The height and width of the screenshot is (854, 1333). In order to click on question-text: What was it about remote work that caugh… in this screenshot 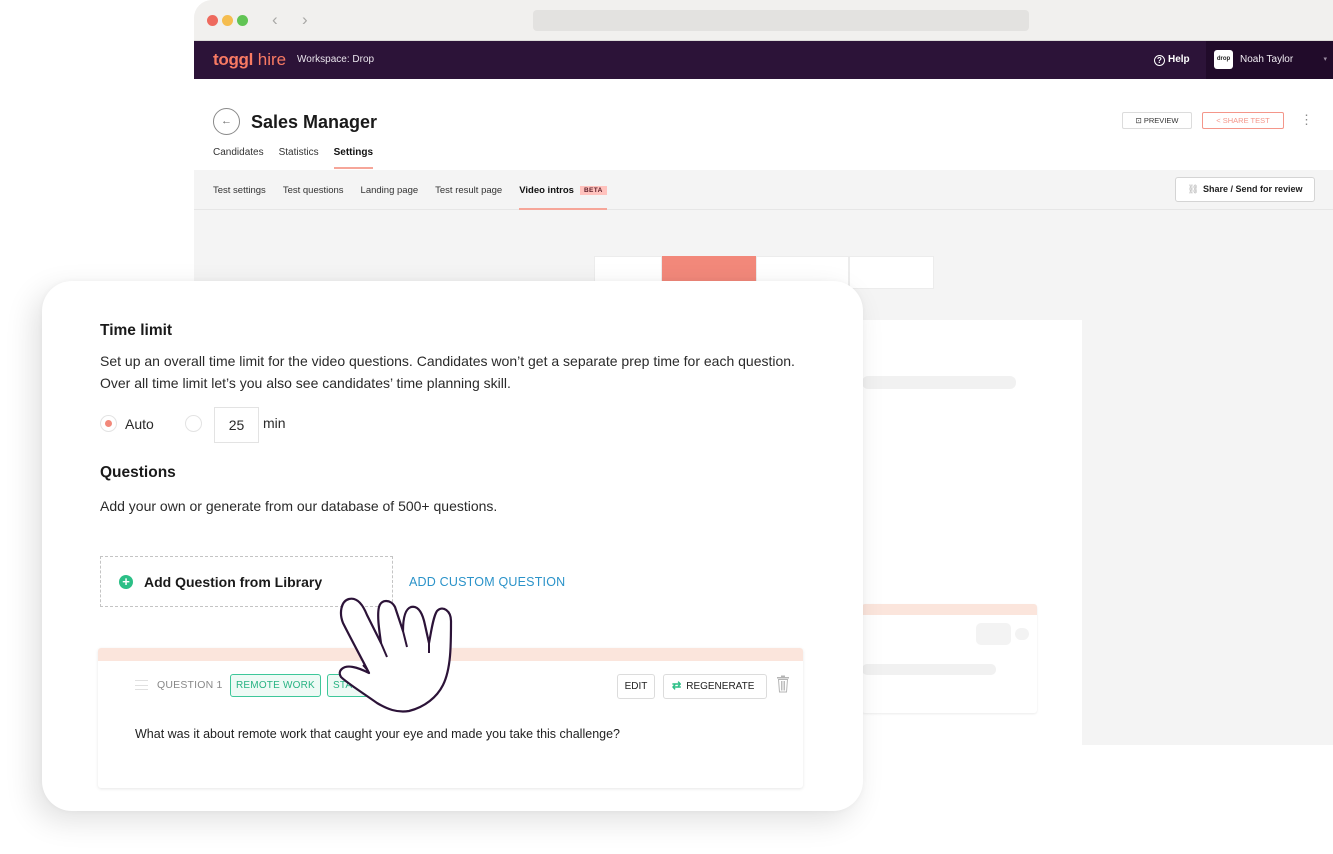, I will do `click(377, 734)`.